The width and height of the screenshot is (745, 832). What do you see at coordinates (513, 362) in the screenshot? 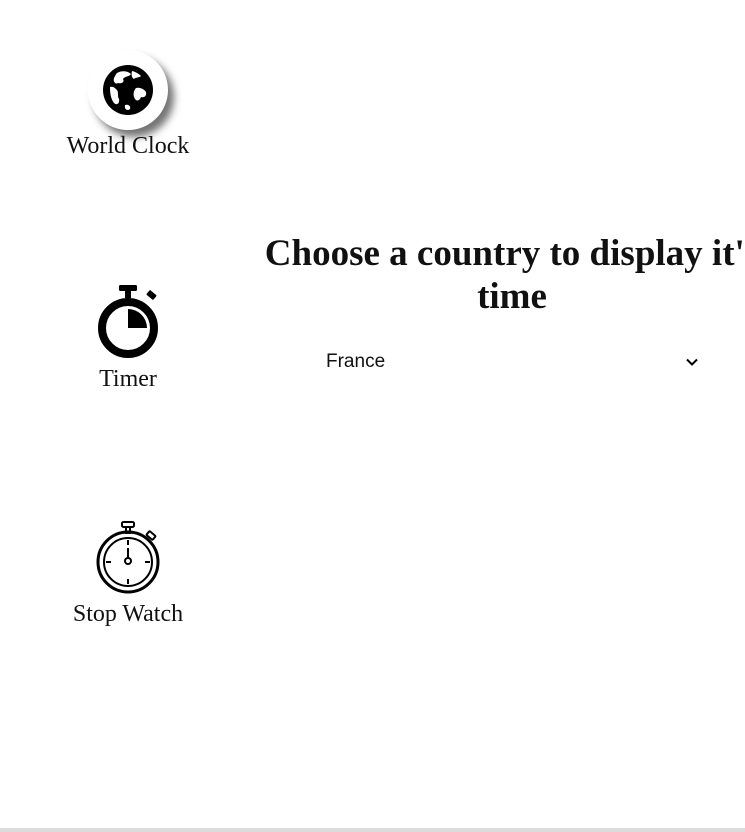
I see `country-select: France` at bounding box center [513, 362].